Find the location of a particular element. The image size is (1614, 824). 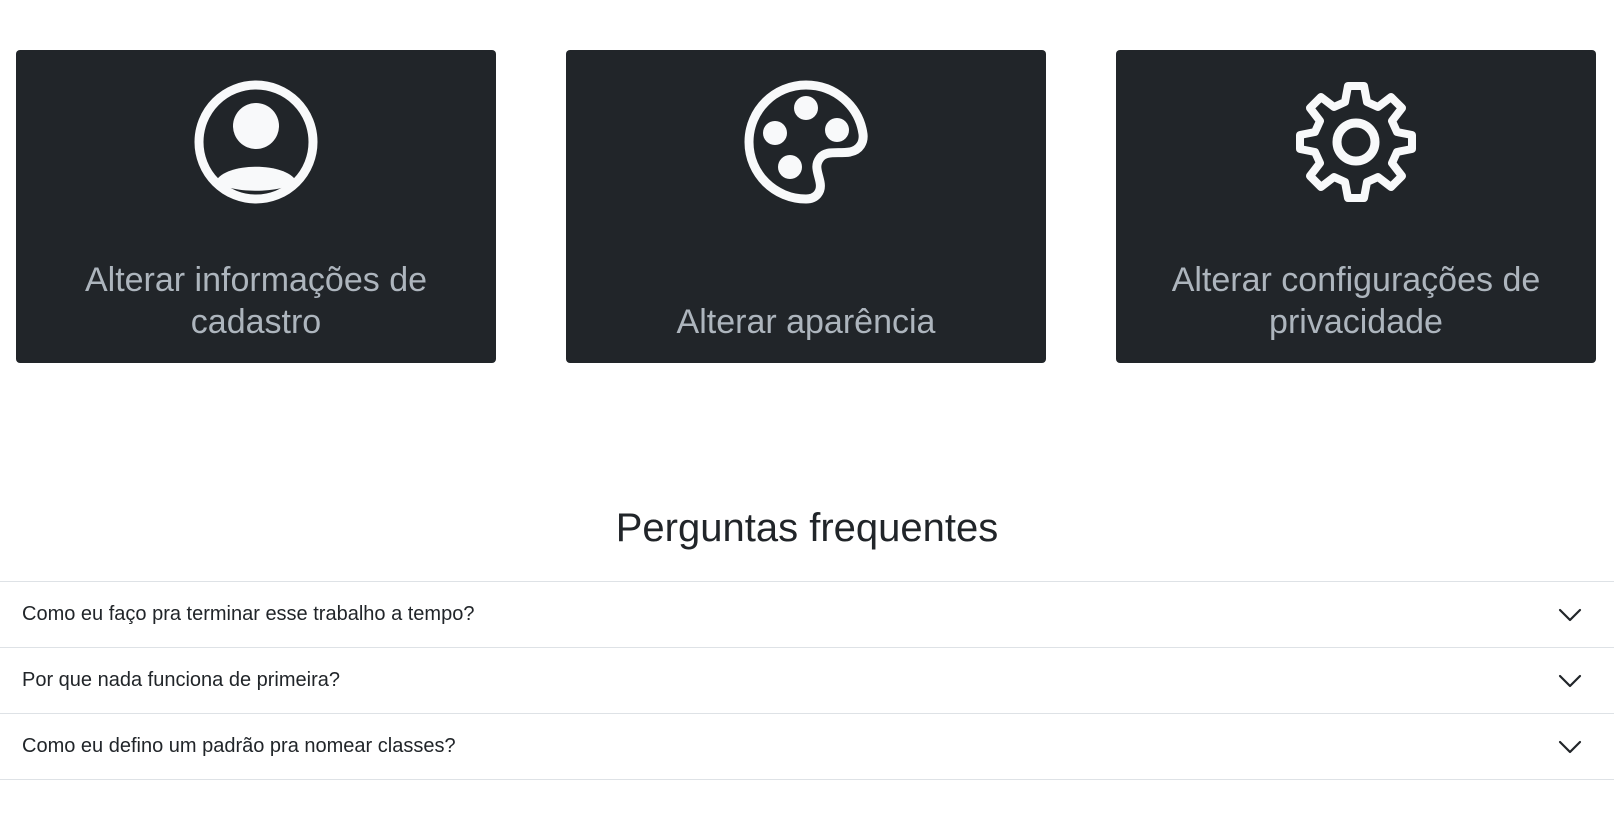

card-edit-profile: Alterar informações de cadastro is located at coordinates (256, 206).